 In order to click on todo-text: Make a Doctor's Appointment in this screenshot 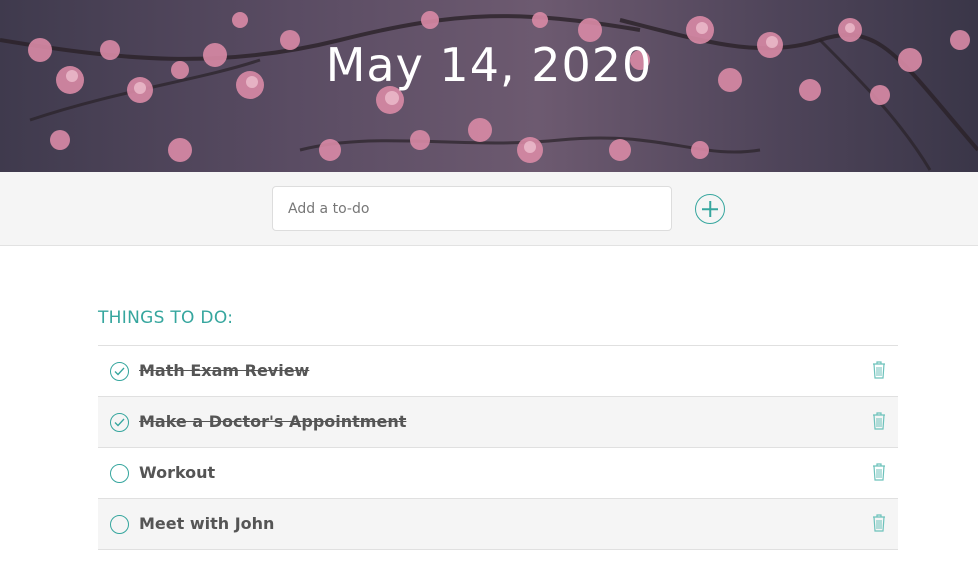, I will do `click(273, 421)`.